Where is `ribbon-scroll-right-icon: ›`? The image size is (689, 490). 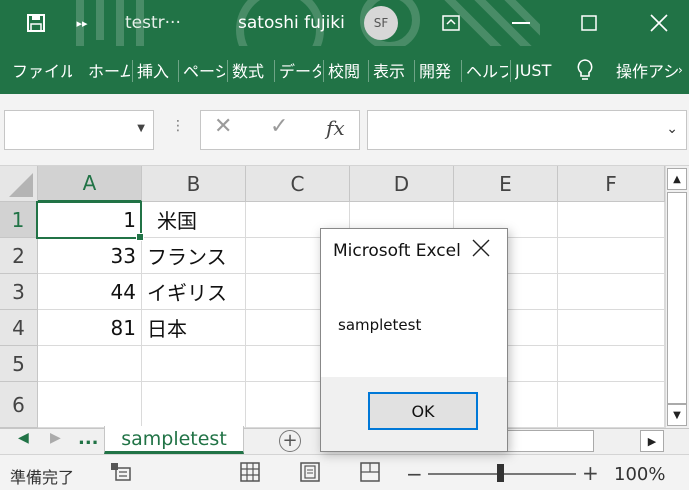
ribbon-scroll-right-icon: › is located at coordinates (683, 70).